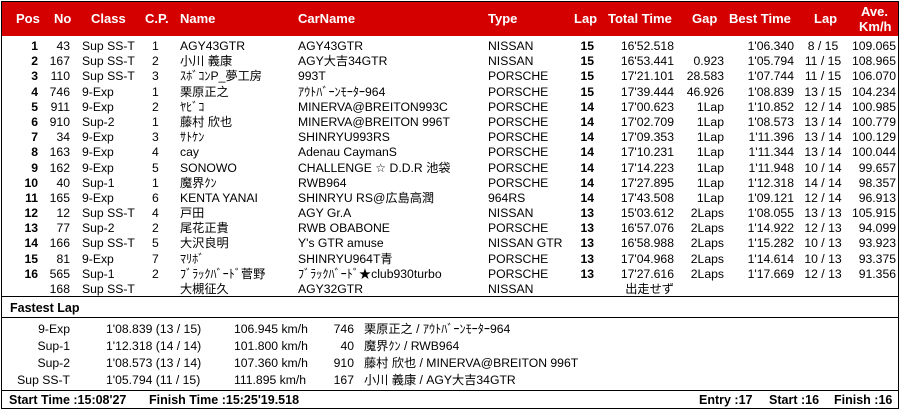  Describe the element at coordinates (705, 76) in the screenshot. I see `row-gap: 28.583` at that location.